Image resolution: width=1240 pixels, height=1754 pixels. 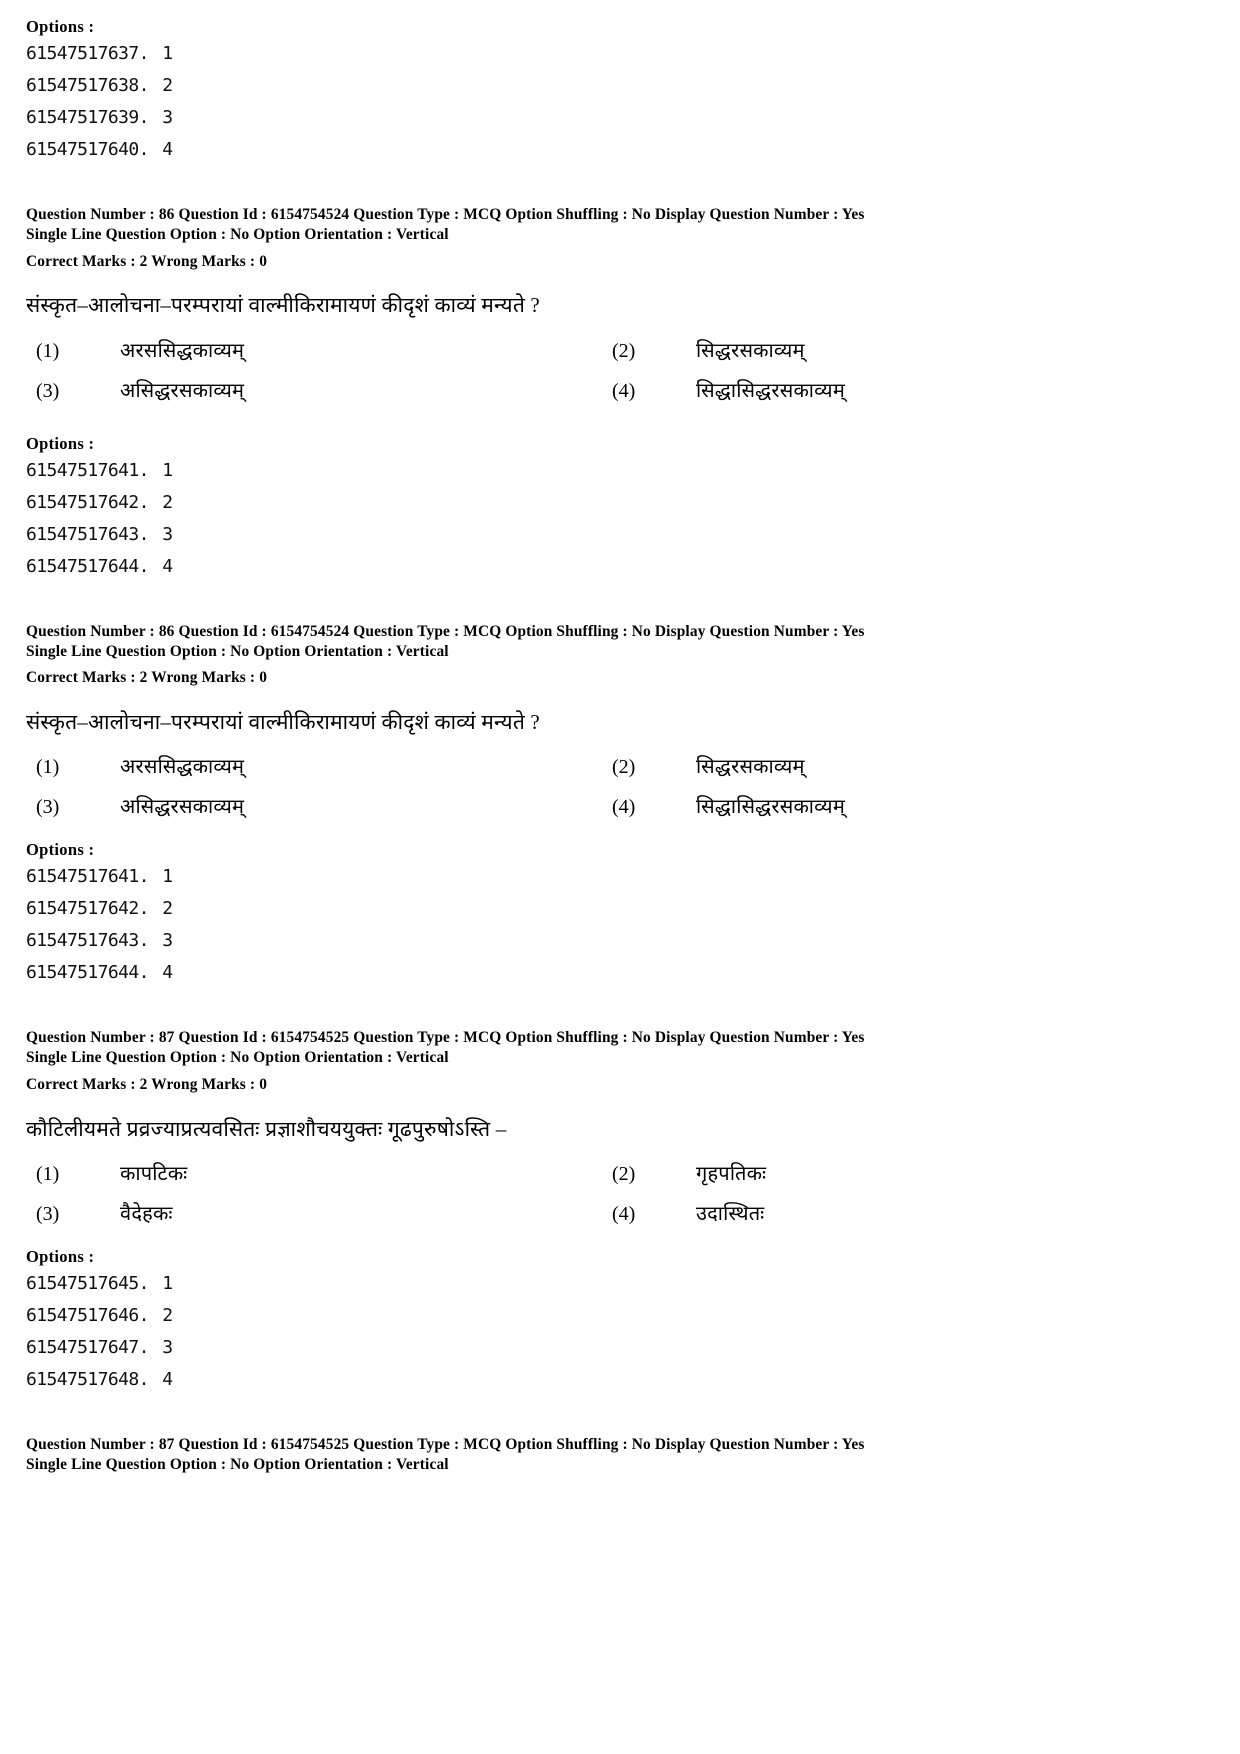 I want to click on choice-text: सिद्धरसकाव्यम्, so click(x=750, y=767).